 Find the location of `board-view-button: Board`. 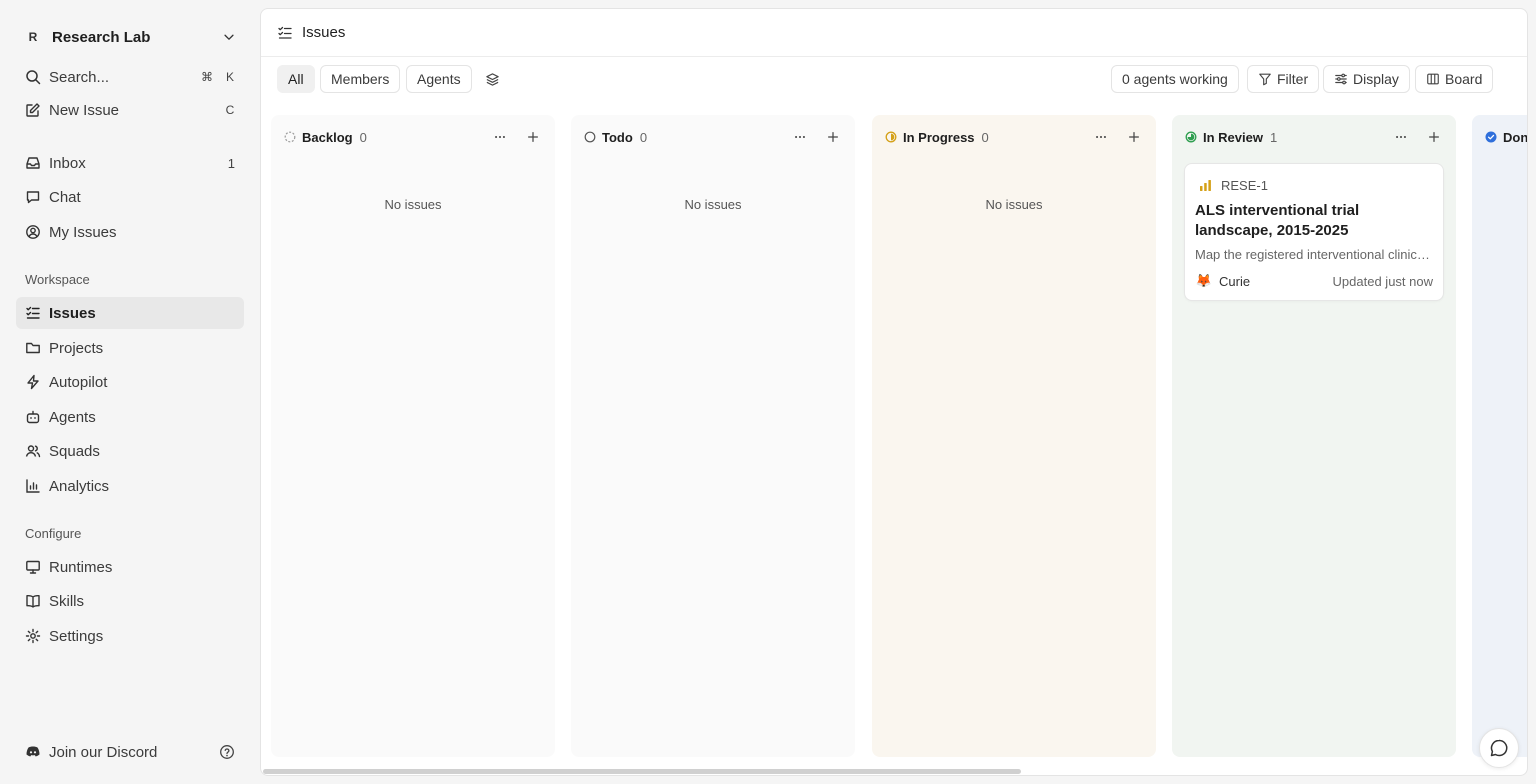

board-view-button: Board is located at coordinates (1454, 79).